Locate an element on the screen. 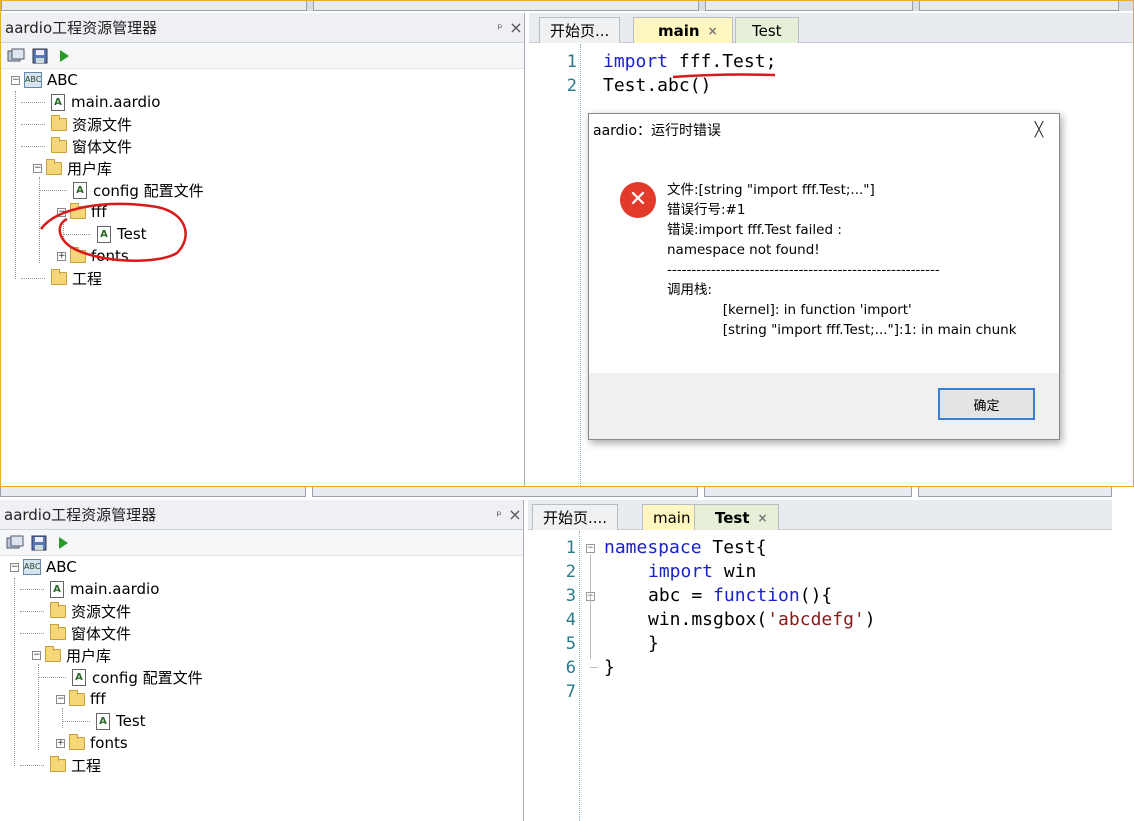  panel-header: aardio工程资源管理器 ᵖ × is located at coordinates (261, 515).